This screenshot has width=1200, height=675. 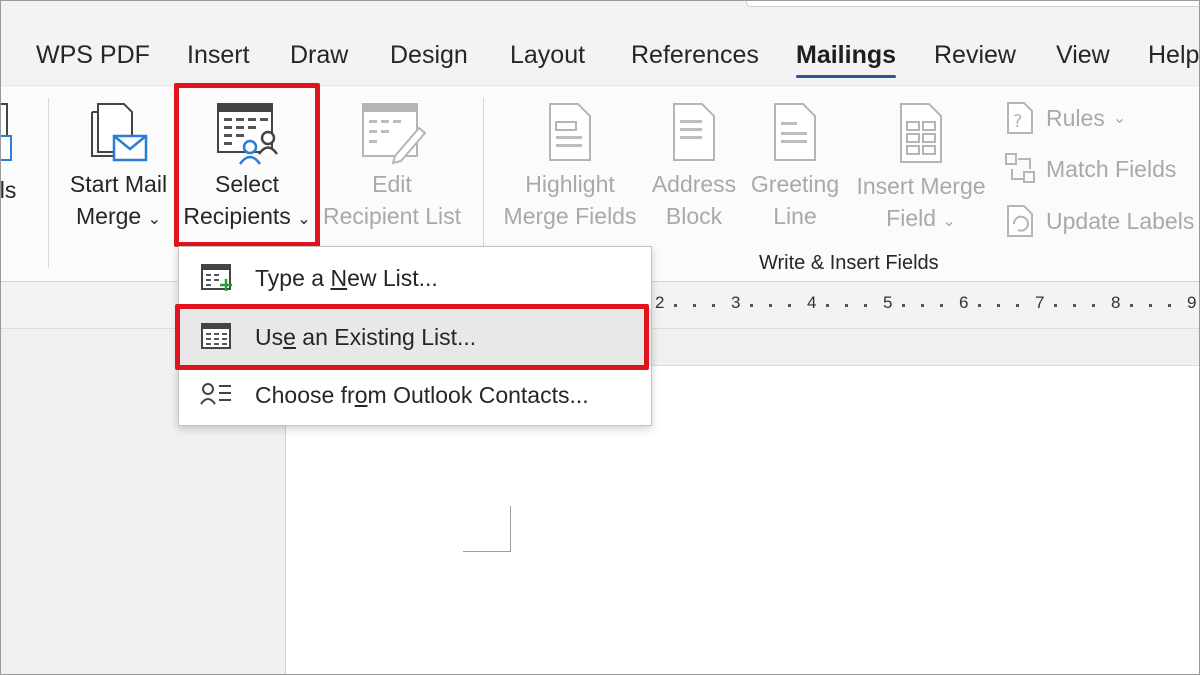 What do you see at coordinates (392, 216) in the screenshot?
I see `edit-recipient-list-label-2: Recipient List` at bounding box center [392, 216].